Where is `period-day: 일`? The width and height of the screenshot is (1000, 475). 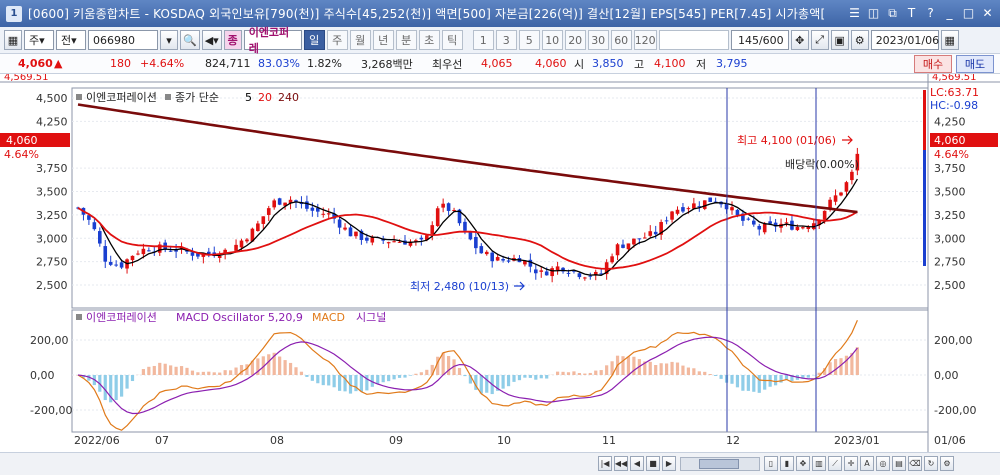 period-day: 일 is located at coordinates (314, 40).